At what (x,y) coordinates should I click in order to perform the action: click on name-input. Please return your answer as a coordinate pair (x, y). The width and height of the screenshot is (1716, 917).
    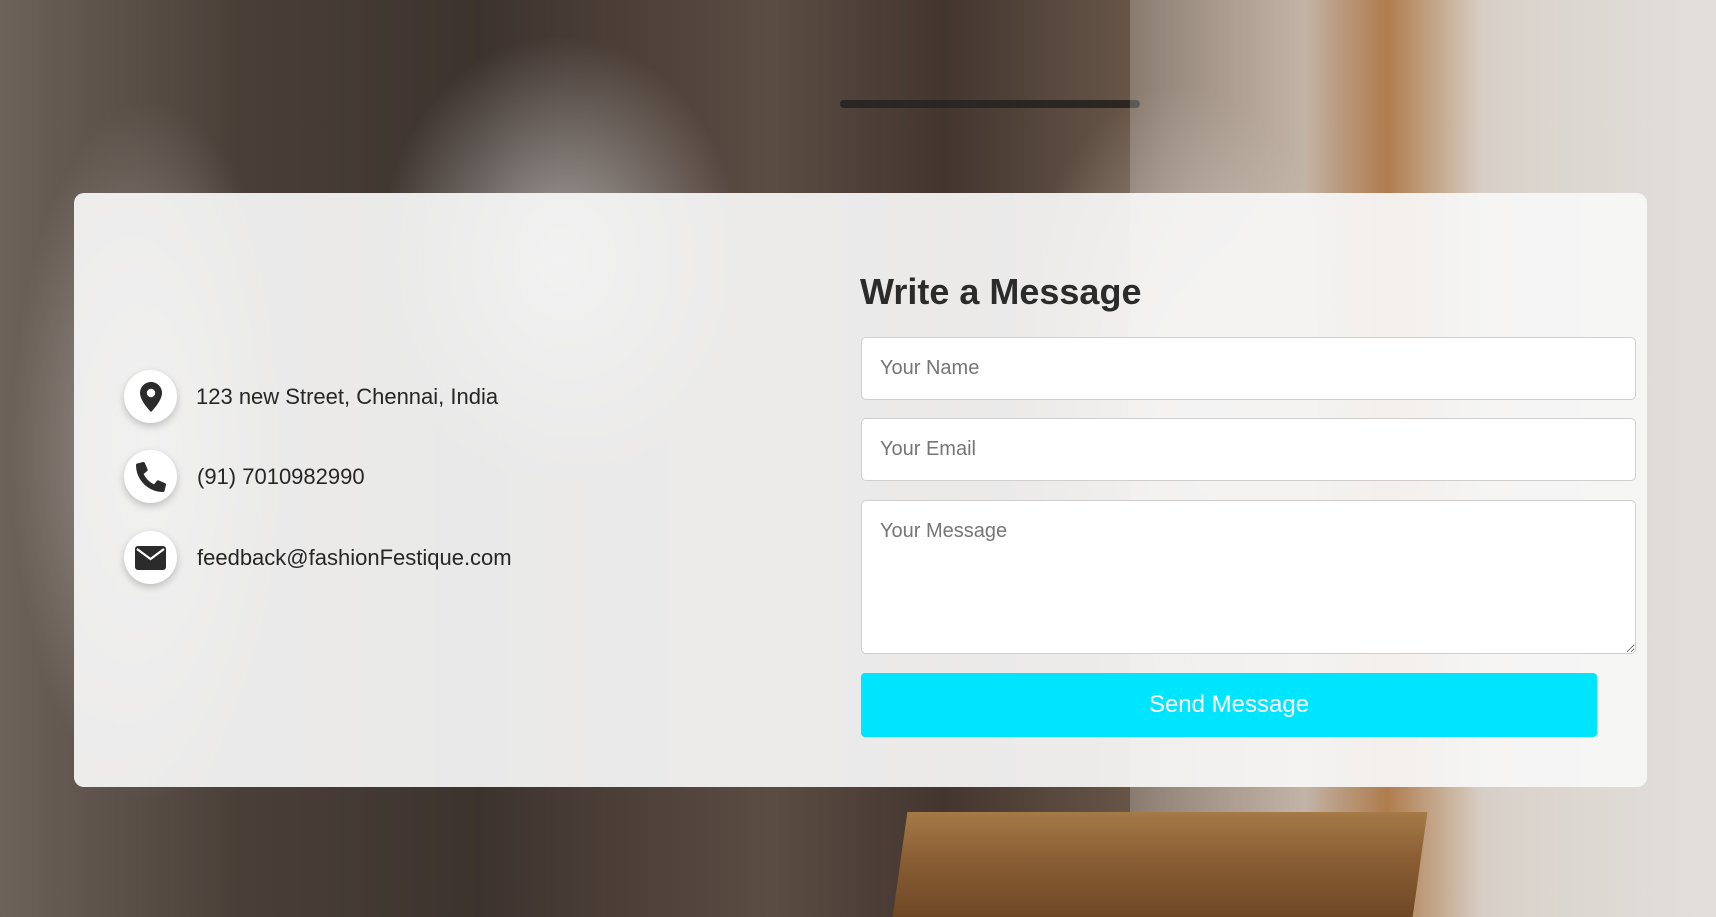
    Looking at the image, I should click on (1248, 368).